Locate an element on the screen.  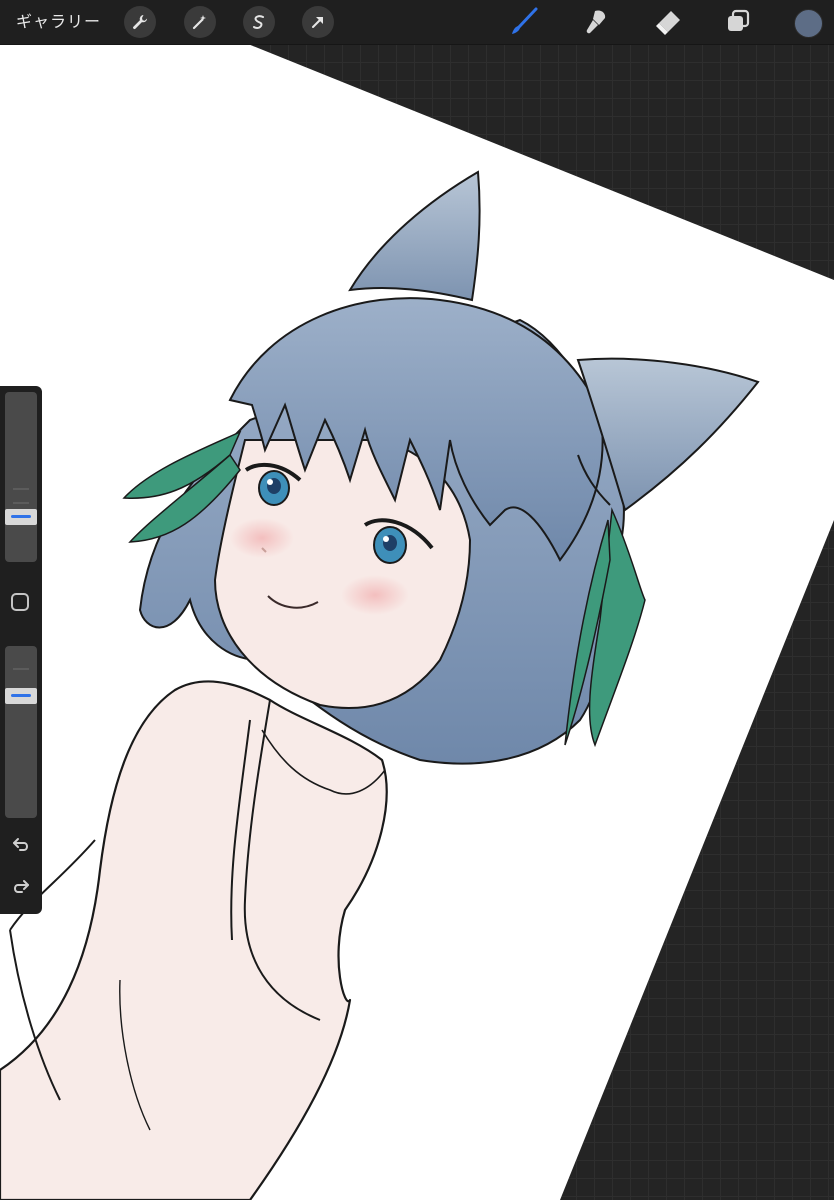
top-toolbar: ギャラリー is located at coordinates (417, 22).